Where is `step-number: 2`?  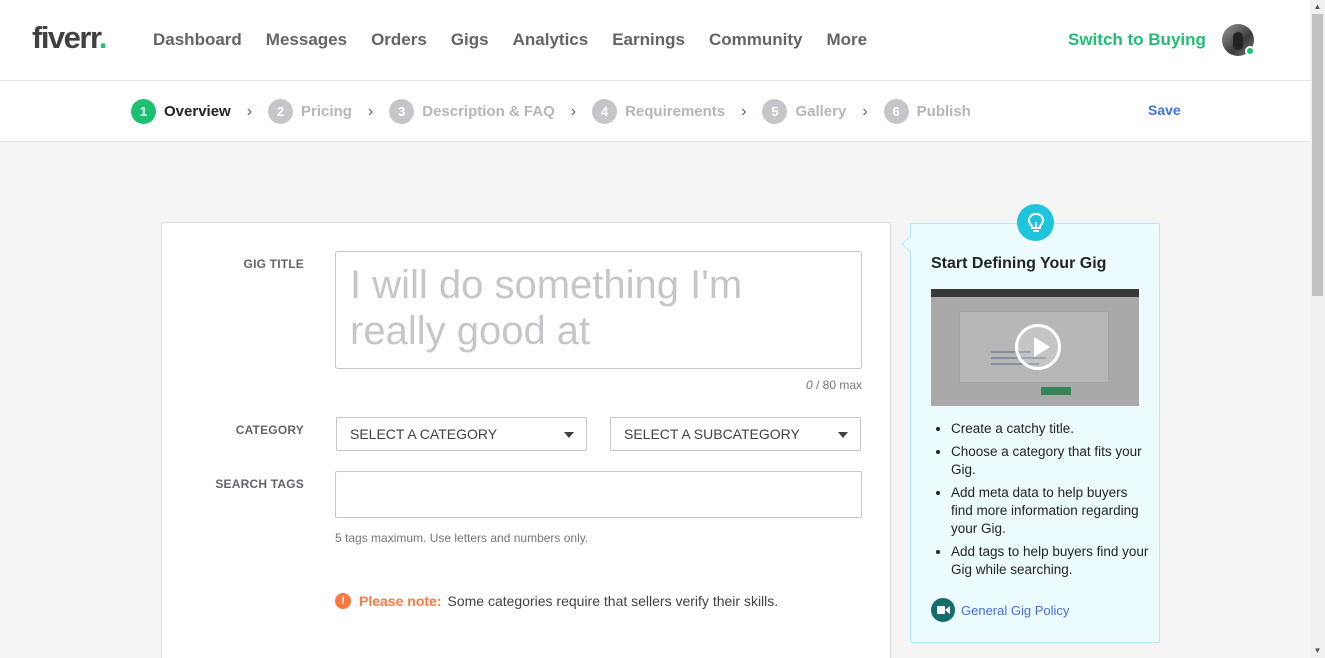 step-number: 2 is located at coordinates (281, 111).